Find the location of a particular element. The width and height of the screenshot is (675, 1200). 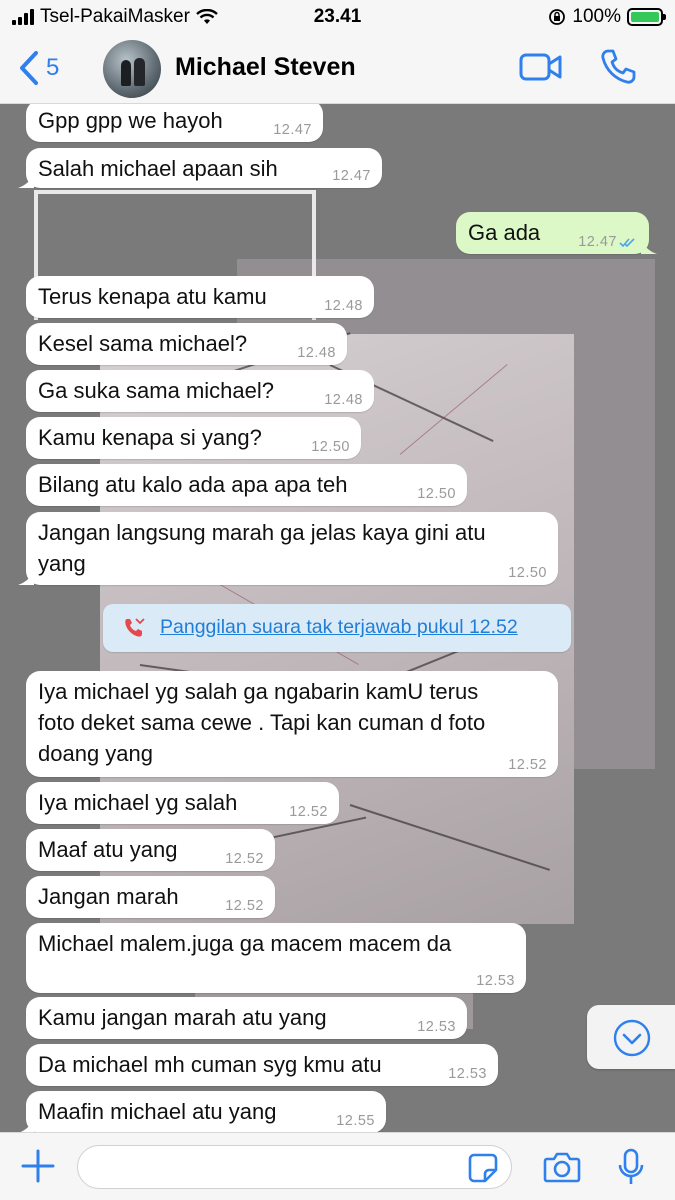

message-bubble: Maaf atu yang 12.52 is located at coordinates (150, 850).